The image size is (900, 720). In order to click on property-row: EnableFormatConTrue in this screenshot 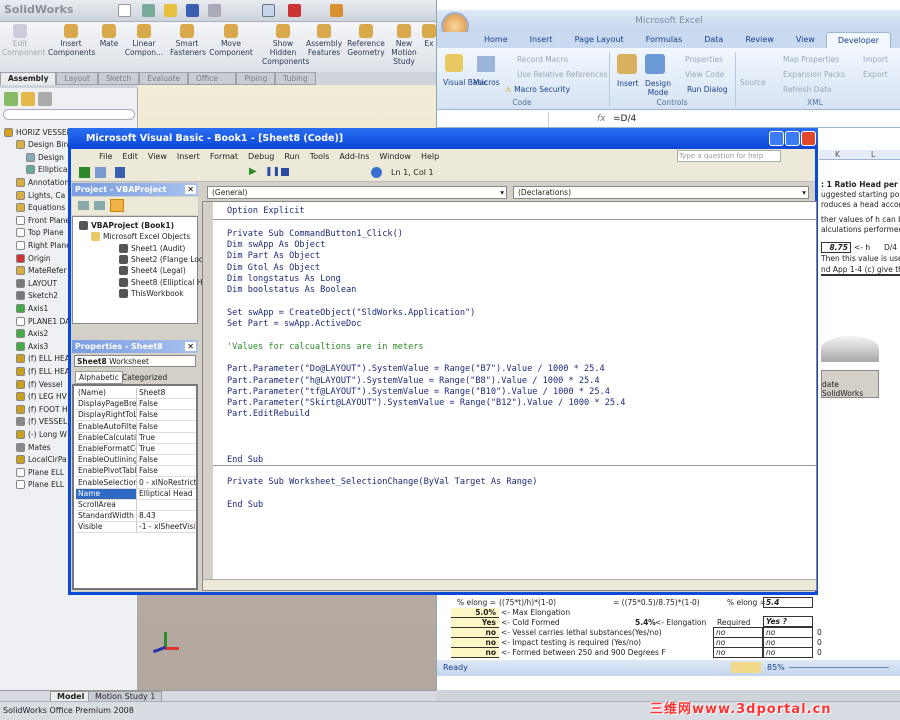, I will do `click(136, 449)`.